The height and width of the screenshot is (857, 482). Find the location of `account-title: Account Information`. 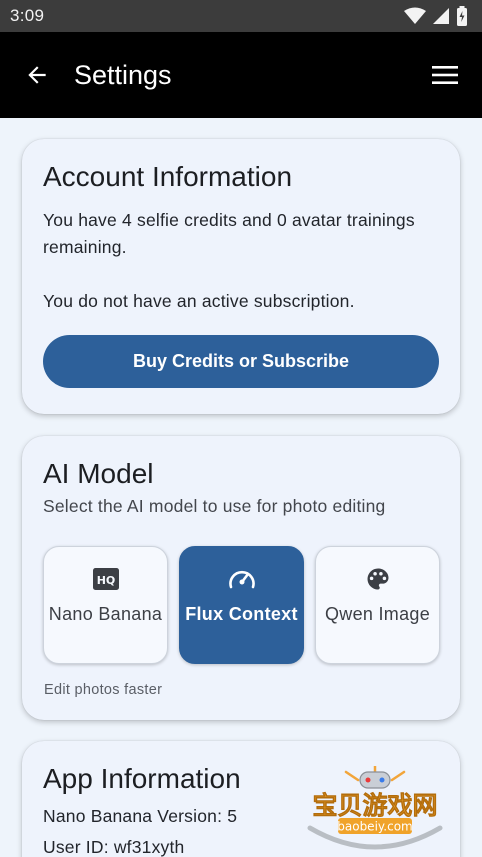

account-title: Account Information is located at coordinates (168, 176).